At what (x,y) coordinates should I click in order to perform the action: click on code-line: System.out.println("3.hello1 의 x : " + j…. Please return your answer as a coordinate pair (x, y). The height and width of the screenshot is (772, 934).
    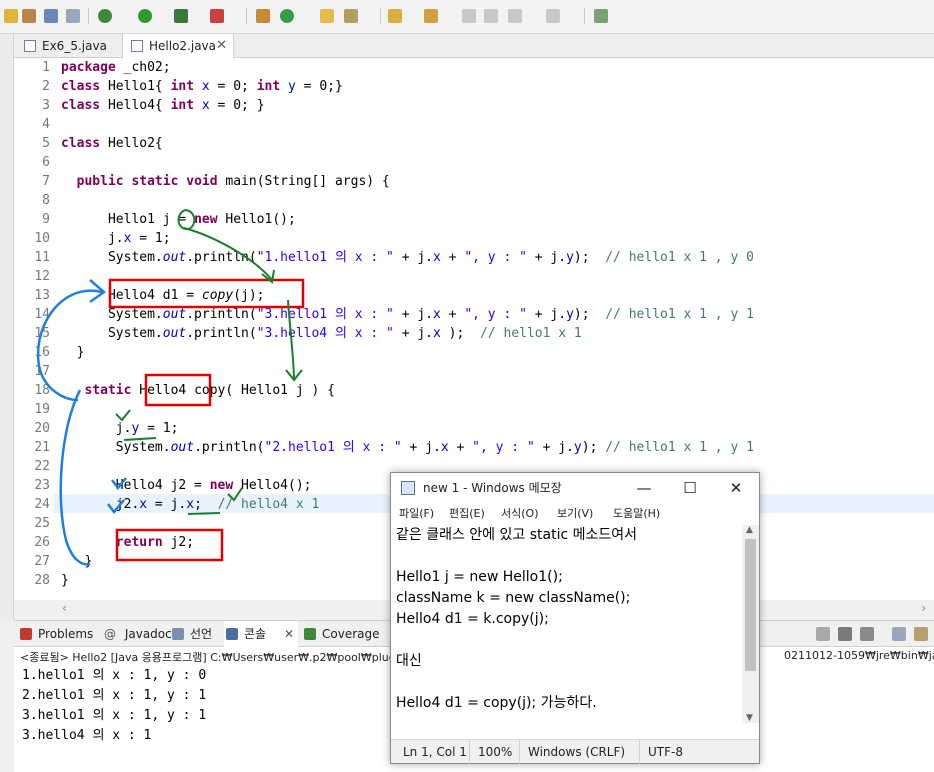
    Looking at the image, I should click on (407, 314).